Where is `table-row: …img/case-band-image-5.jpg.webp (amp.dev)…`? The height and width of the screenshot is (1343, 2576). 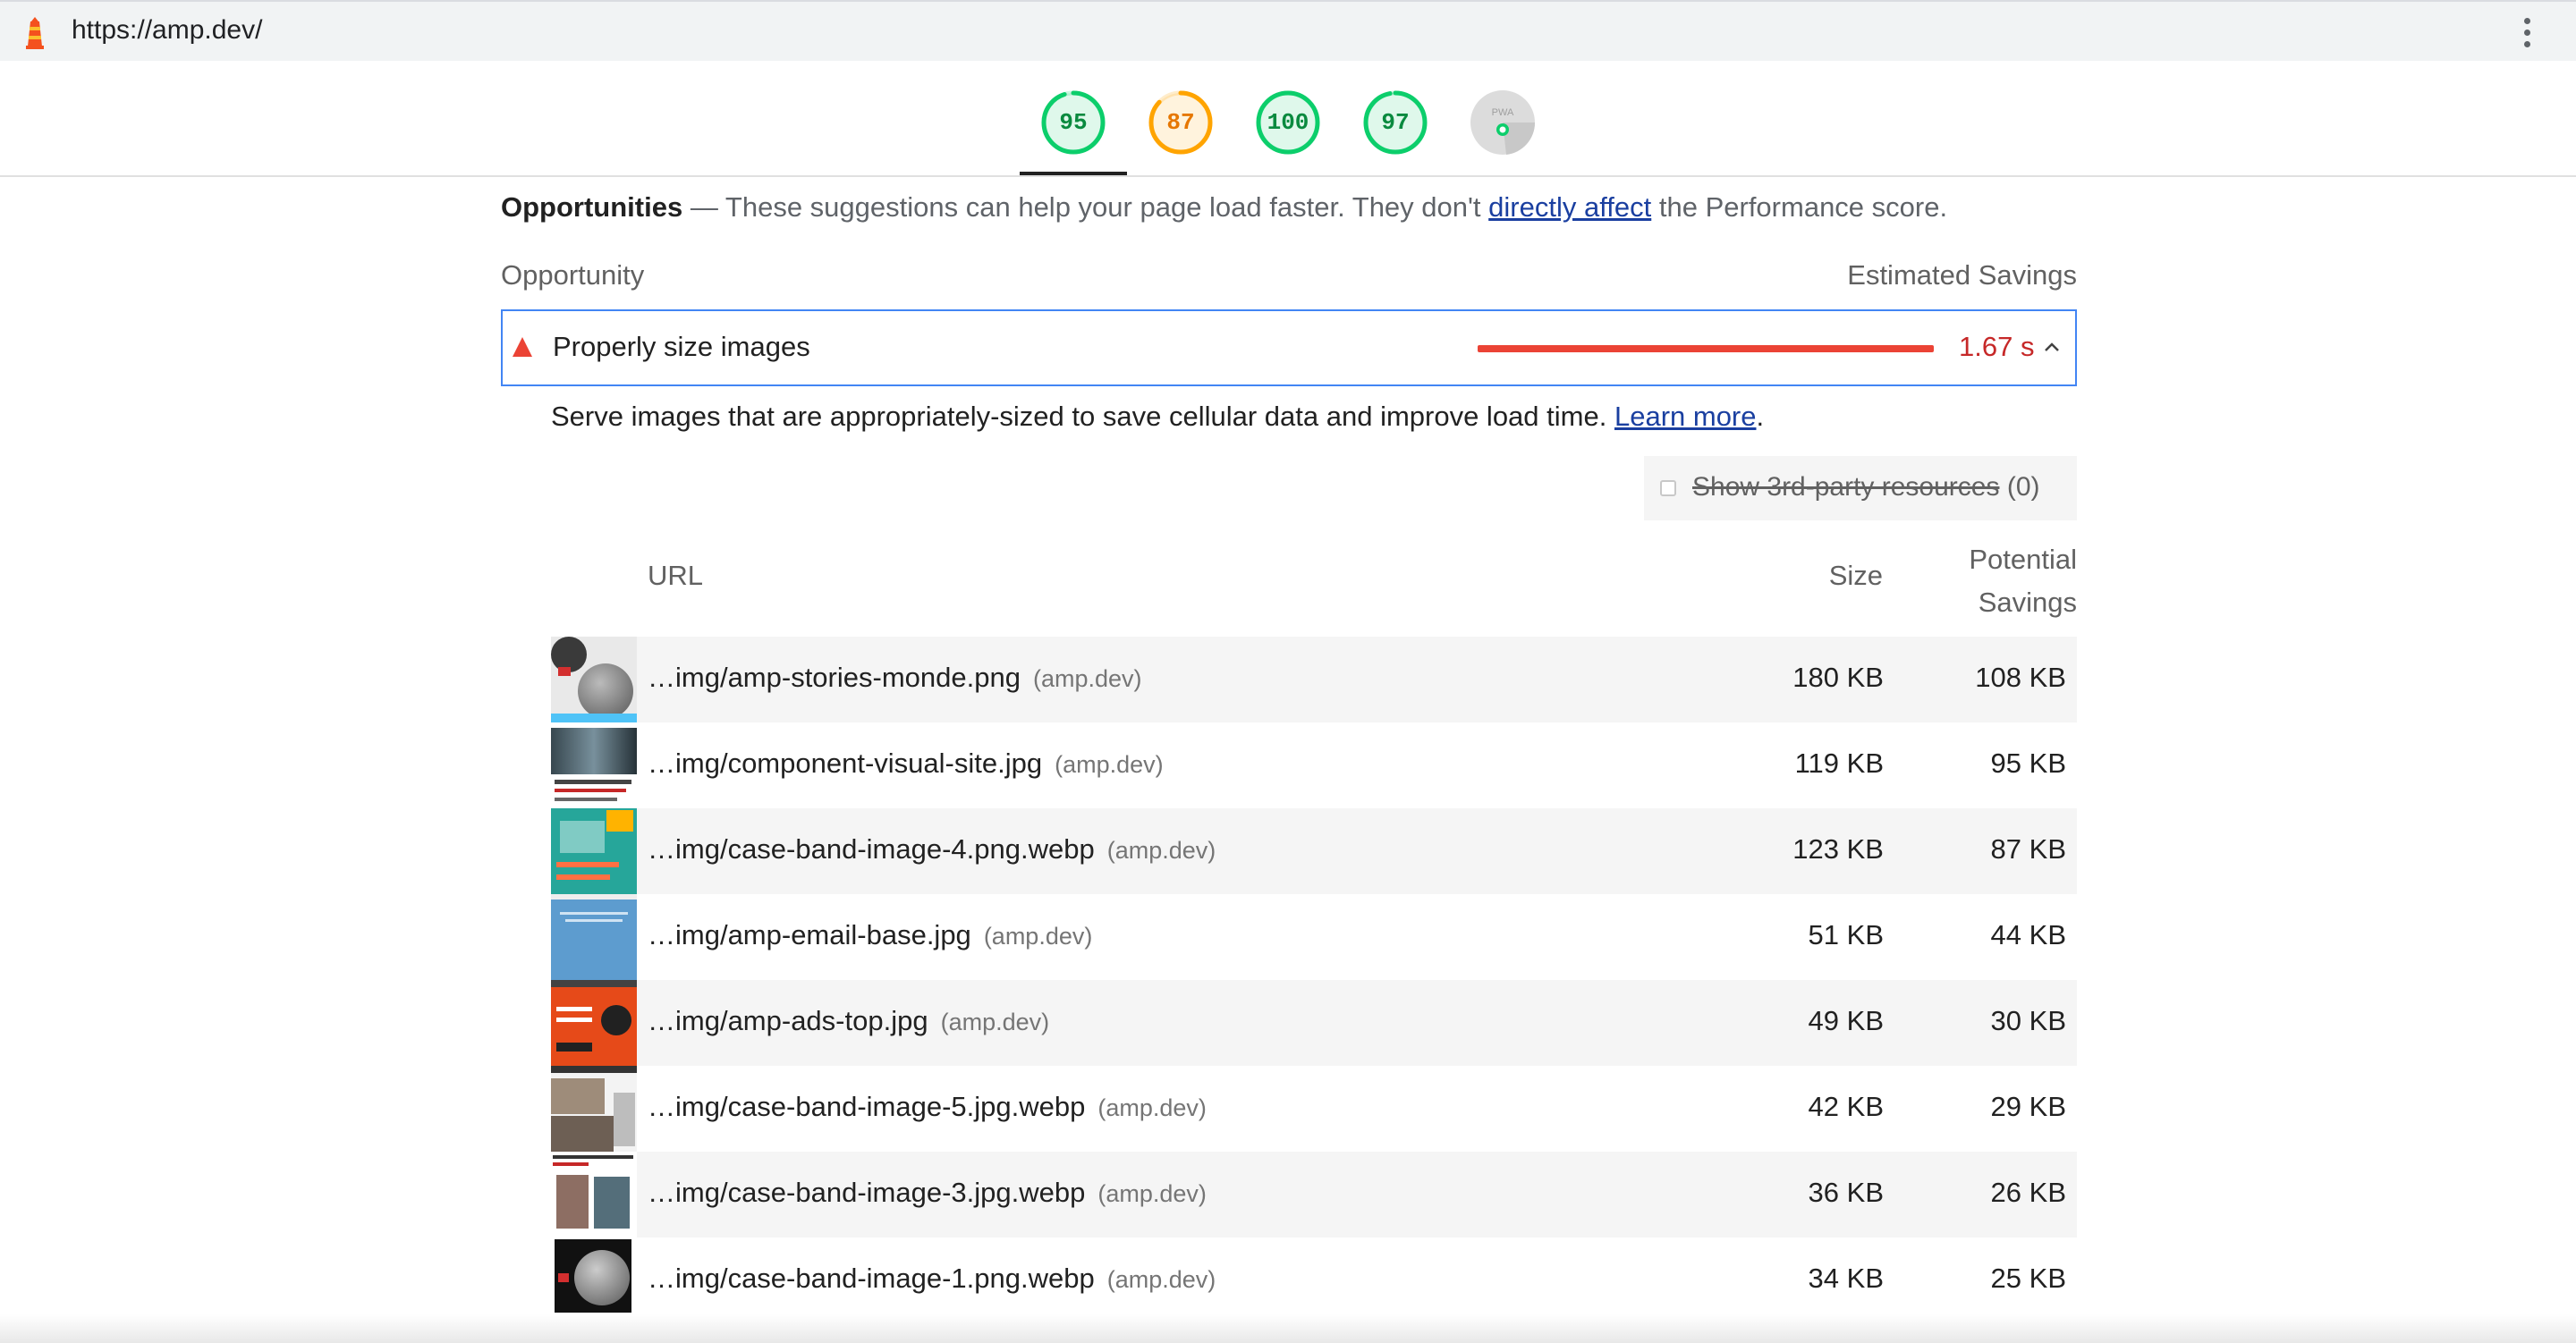 table-row: …img/case-band-image-5.jpg.webp (amp.dev)… is located at coordinates (1314, 1109).